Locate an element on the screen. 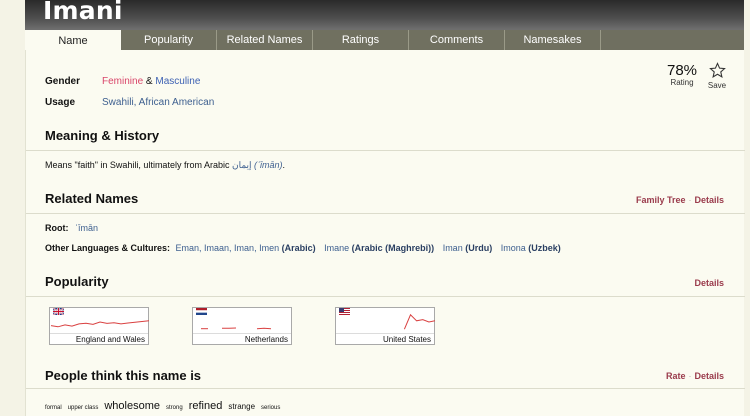 The width and height of the screenshot is (750, 416). meaning-history-heading: Meaning & History is located at coordinates (102, 135).